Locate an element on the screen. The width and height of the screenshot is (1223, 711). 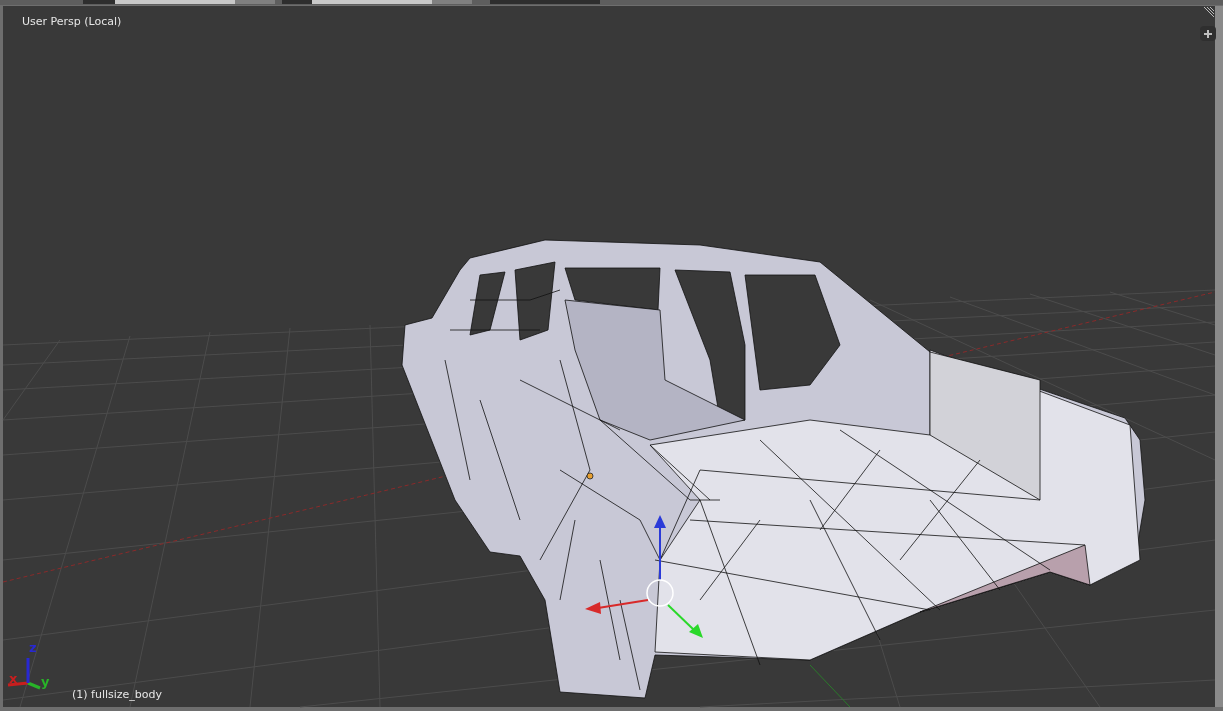
view-label: User Persp (Local) is located at coordinates (72, 21).